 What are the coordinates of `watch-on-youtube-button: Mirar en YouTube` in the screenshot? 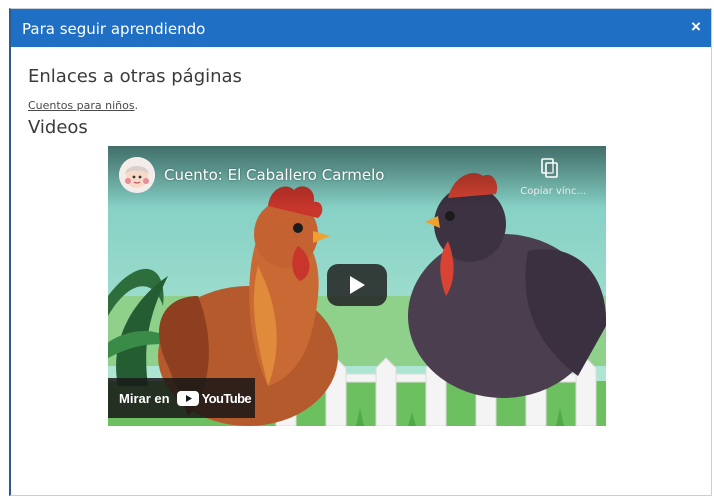 It's located at (181, 398).